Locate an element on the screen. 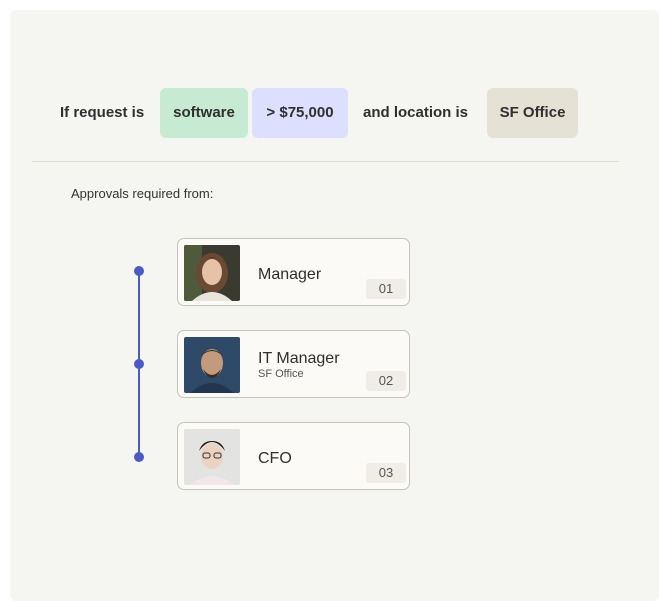 The image size is (659, 601). and-location-label: and location is is located at coordinates (416, 112).